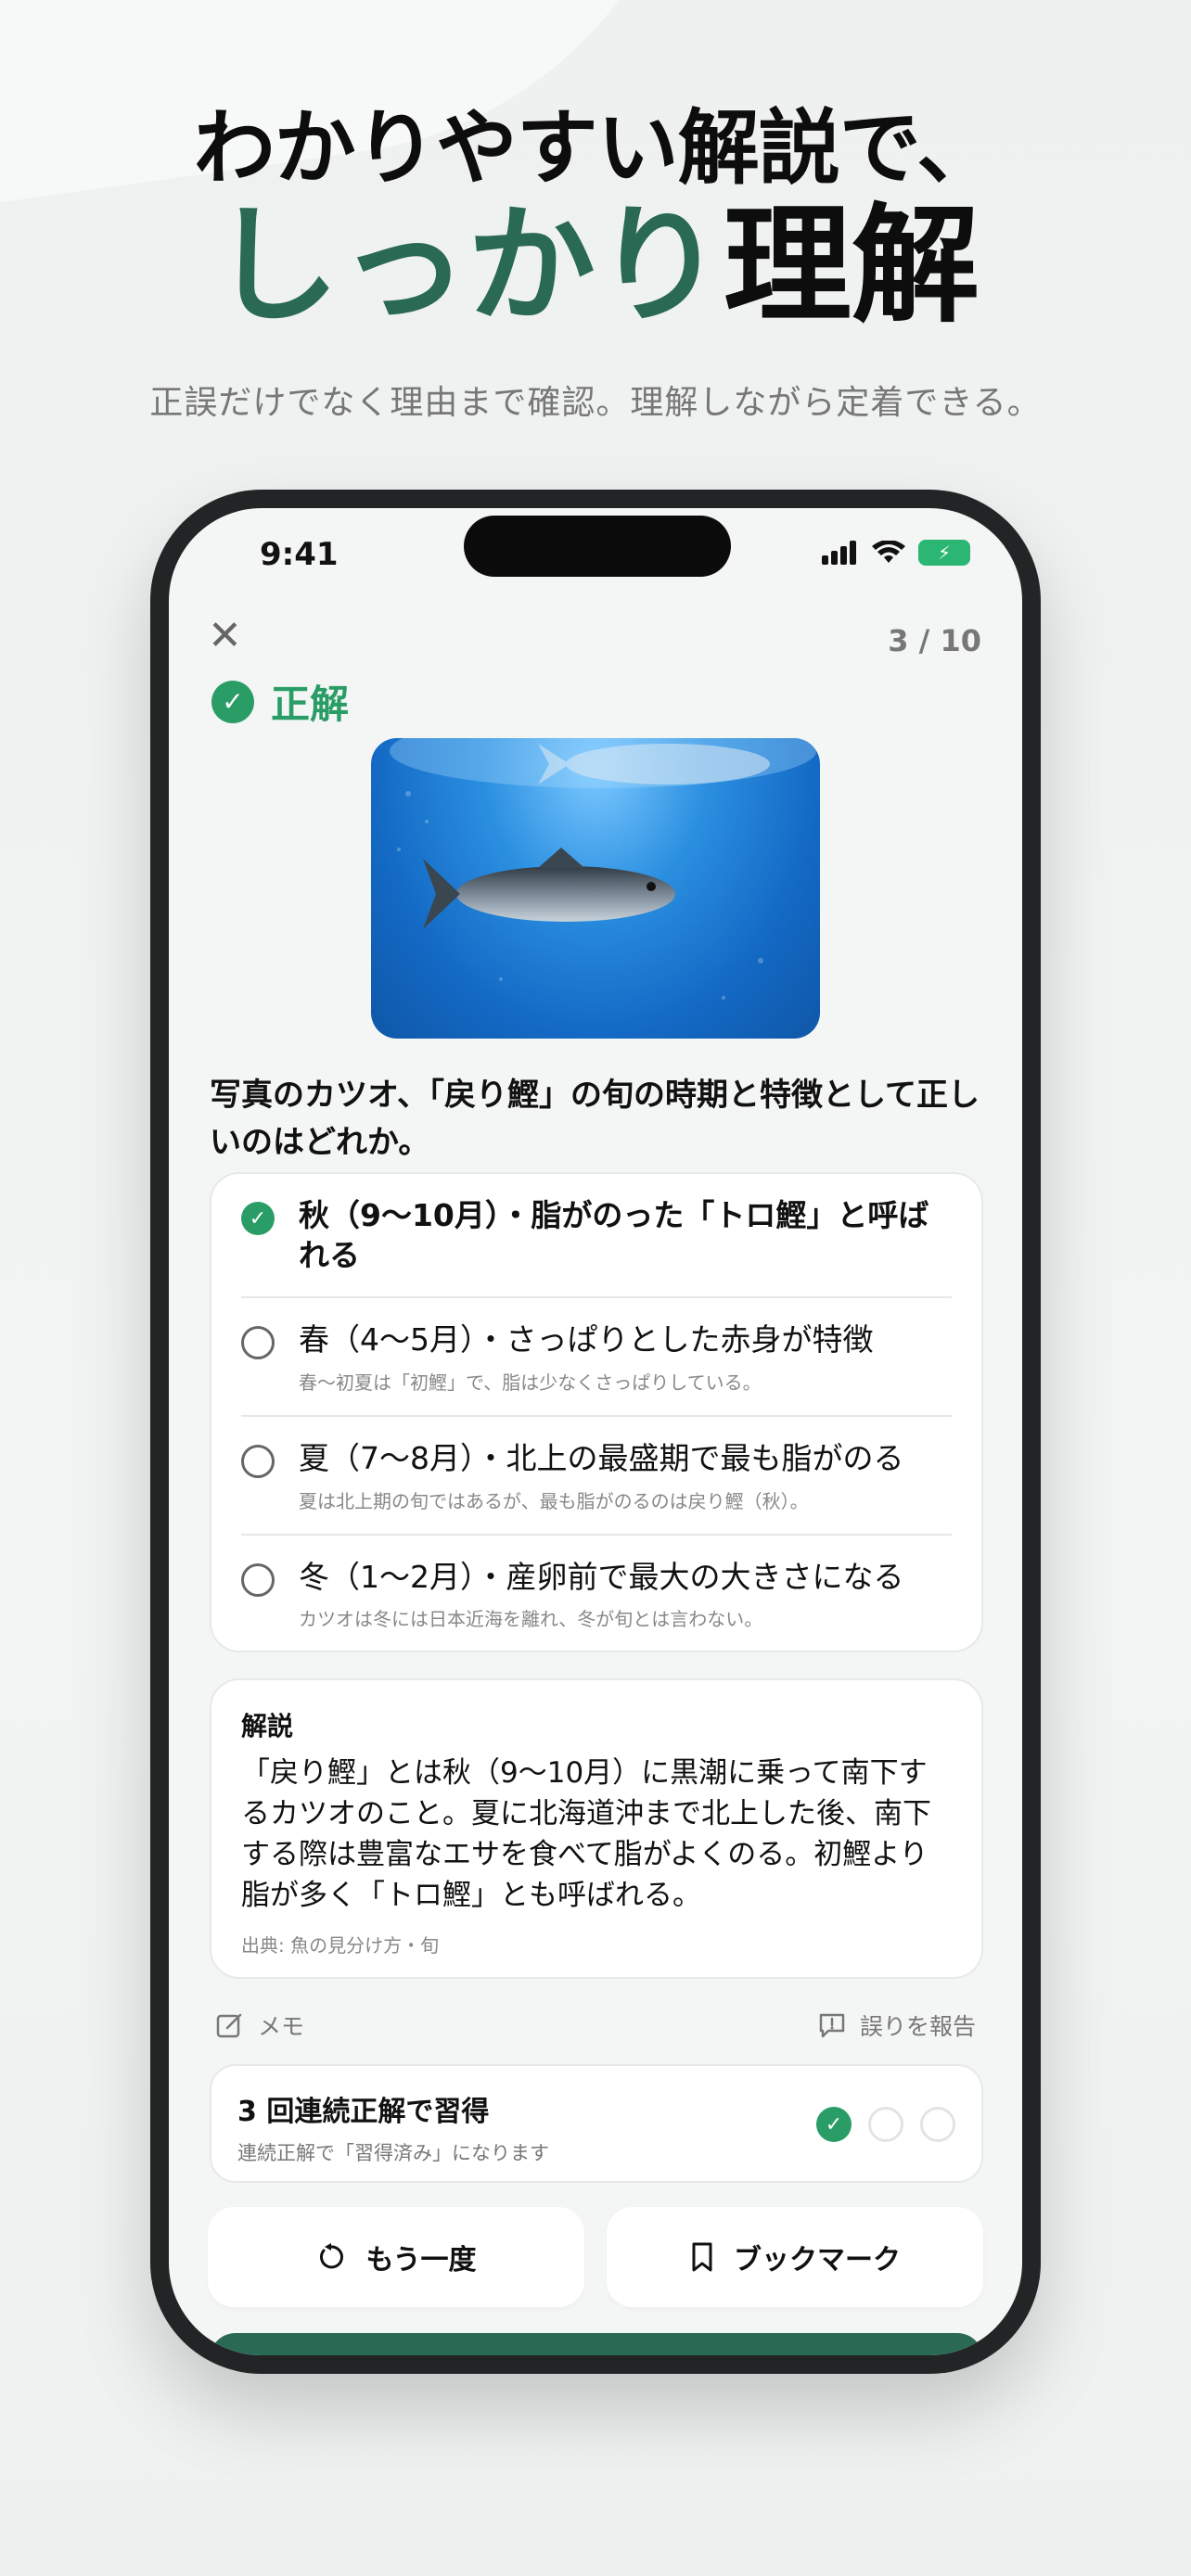  Describe the element at coordinates (232, 702) in the screenshot. I see `check-circle-icon: ✓` at that location.